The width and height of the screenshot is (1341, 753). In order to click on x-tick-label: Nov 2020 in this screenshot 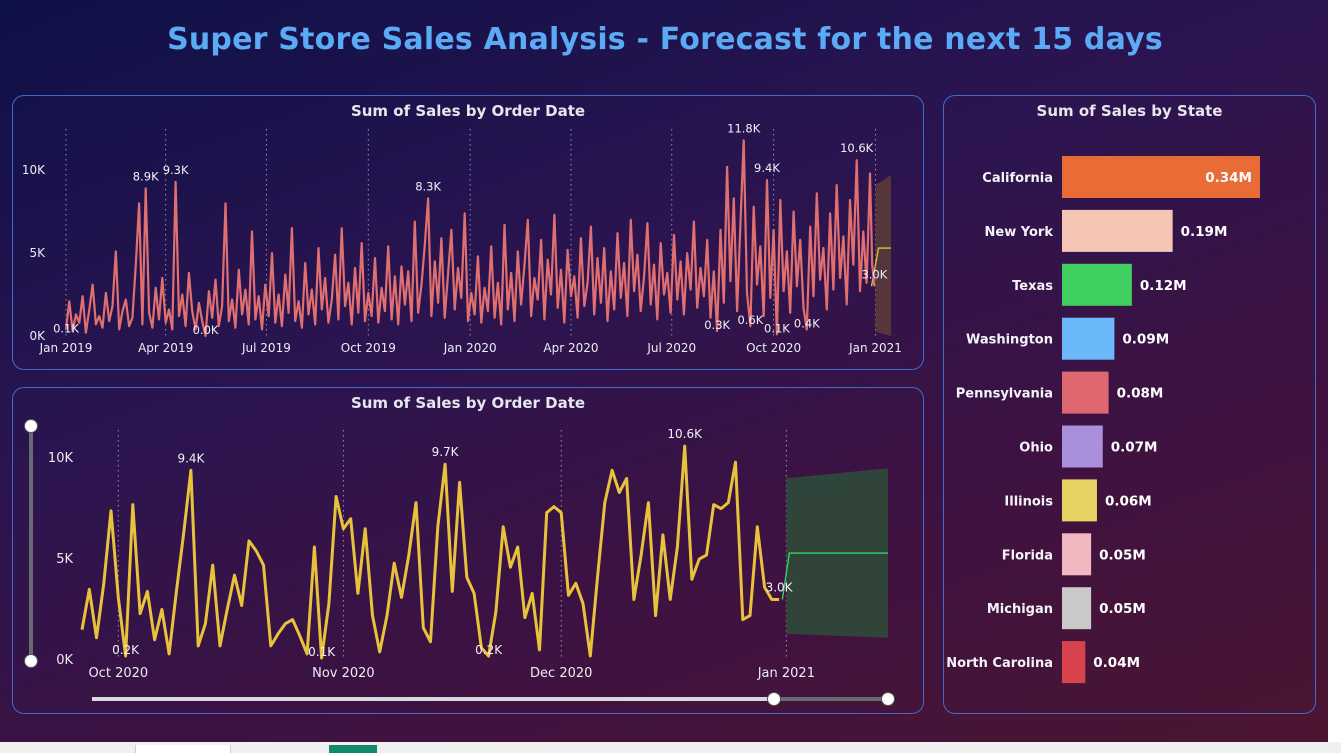, I will do `click(343, 673)`.